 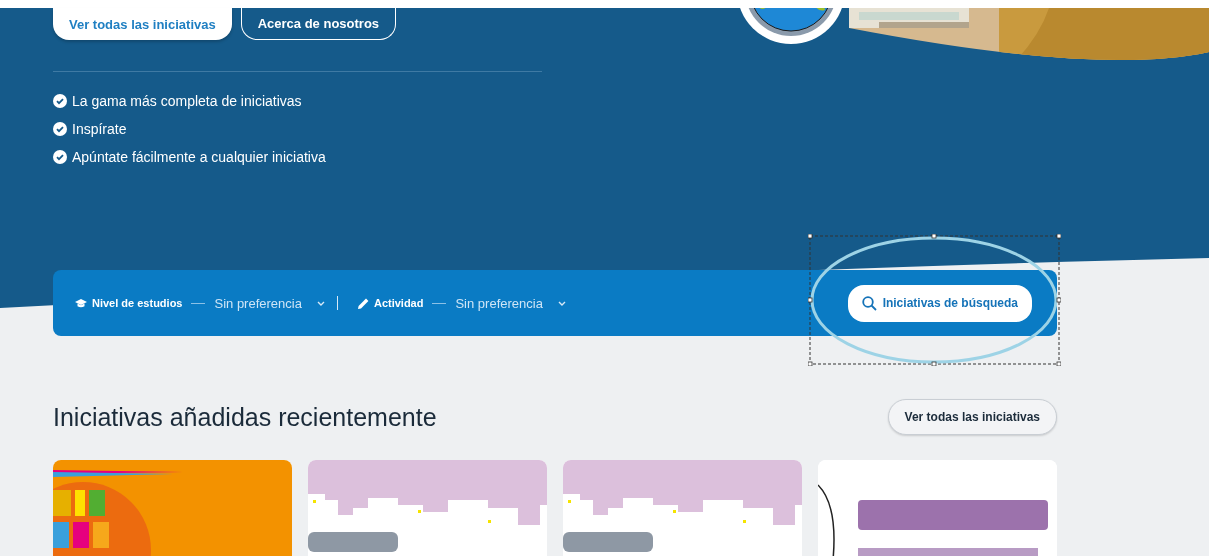 What do you see at coordinates (199, 157) in the screenshot?
I see `feature-text: Apúntate fácilmente a cualquier iniciativa` at bounding box center [199, 157].